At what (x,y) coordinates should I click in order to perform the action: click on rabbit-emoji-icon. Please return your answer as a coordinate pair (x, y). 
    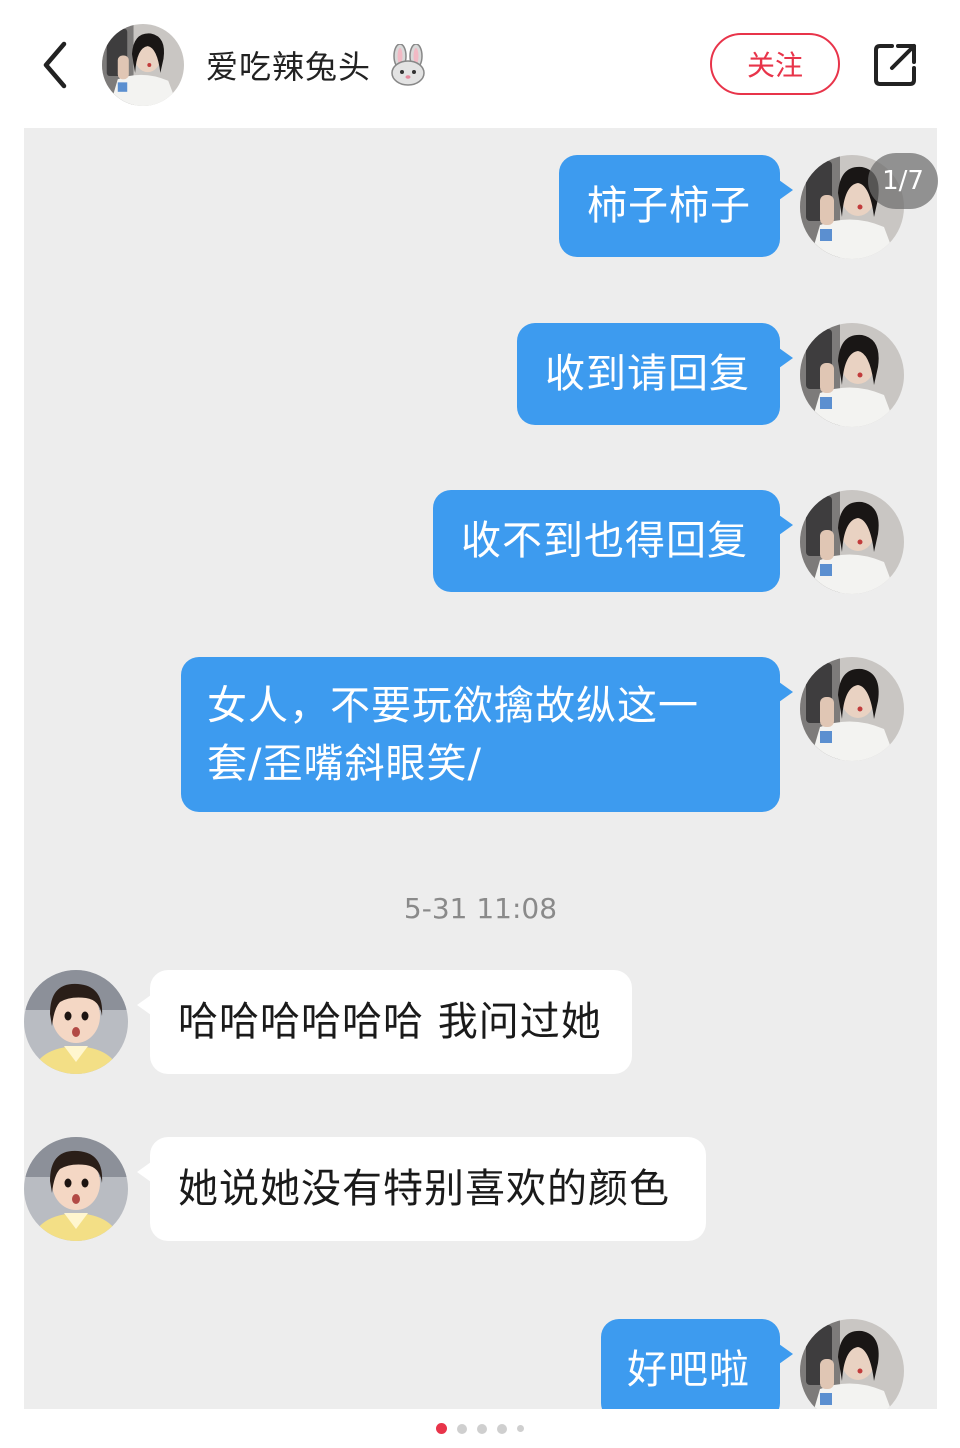
    Looking at the image, I should click on (408, 64).